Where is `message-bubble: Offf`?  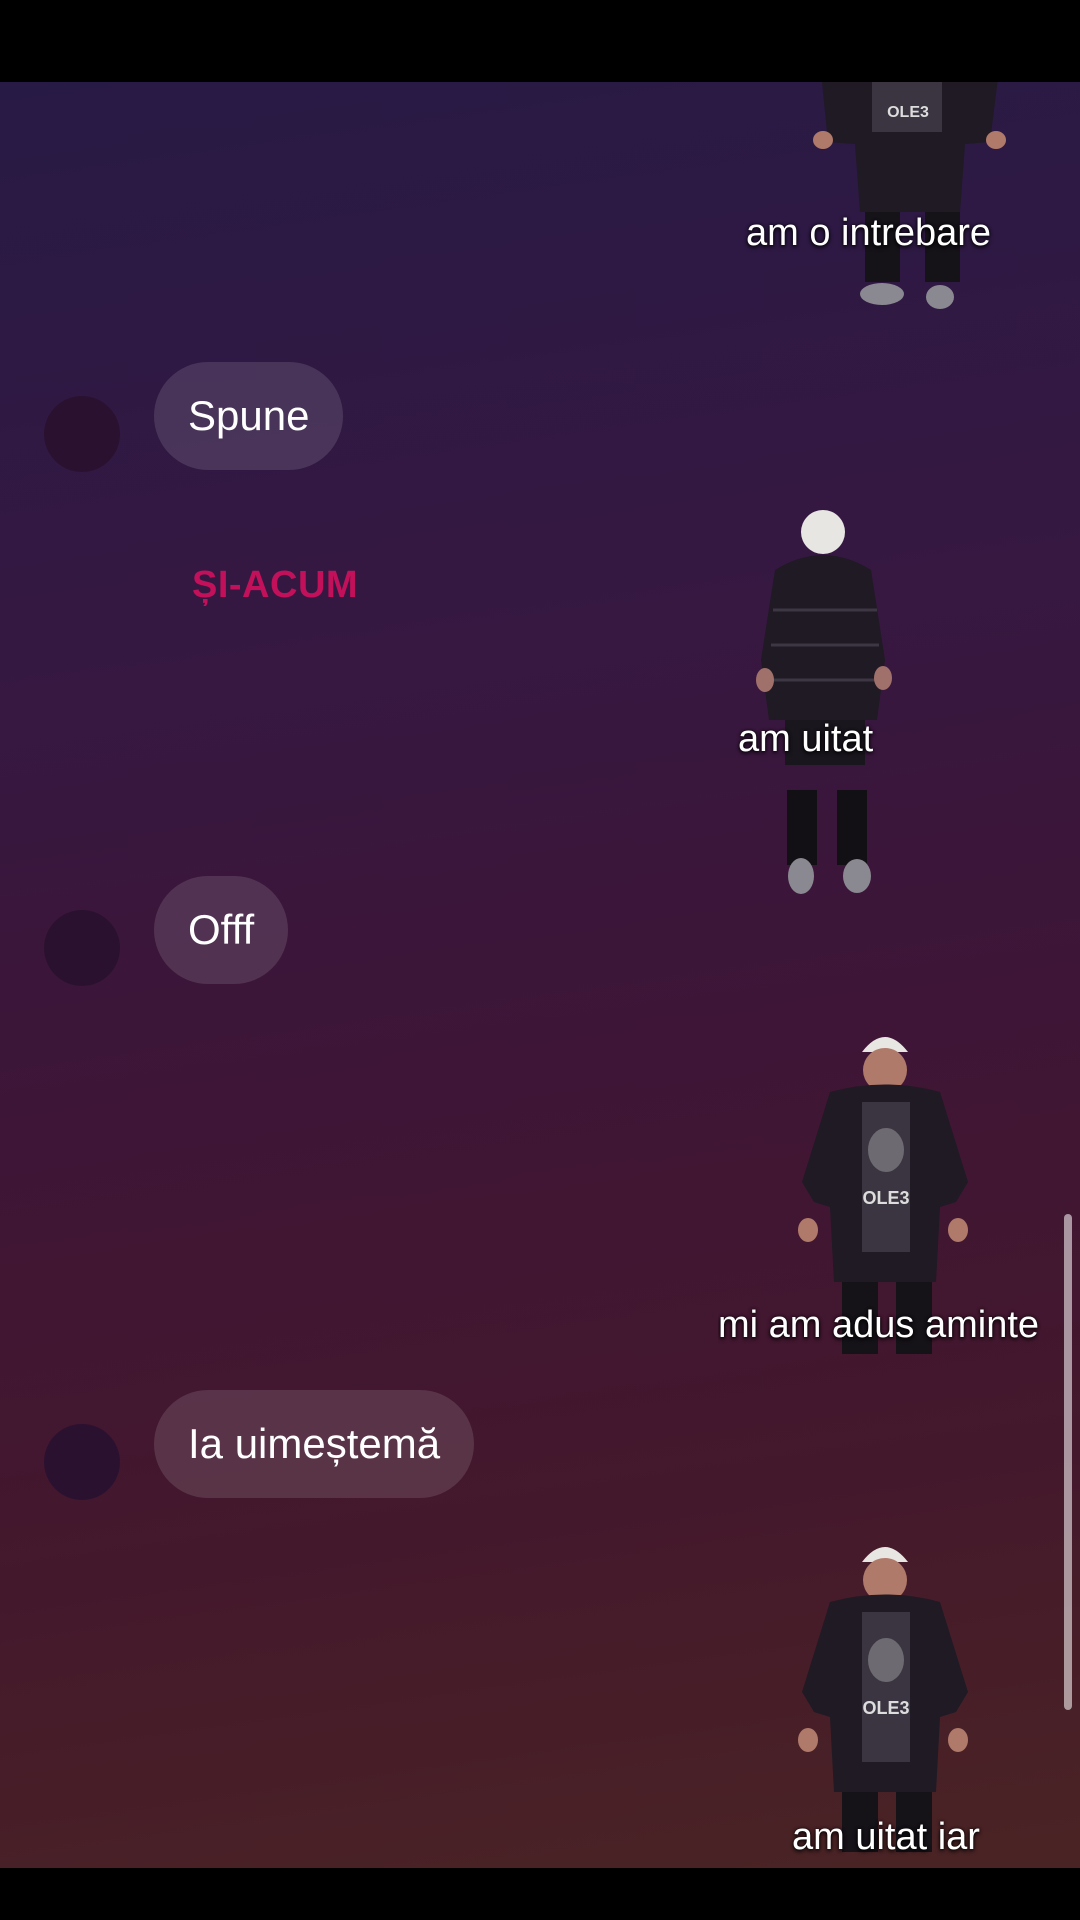 message-bubble: Offf is located at coordinates (221, 930).